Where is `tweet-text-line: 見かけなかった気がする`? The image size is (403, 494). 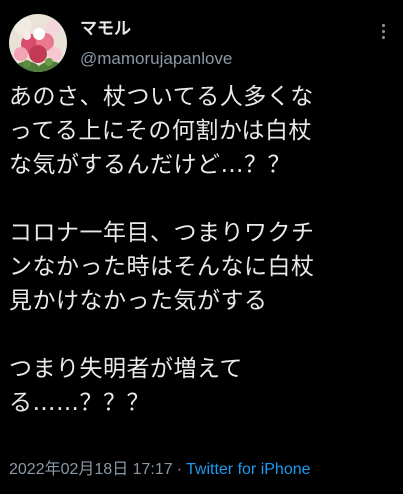 tweet-text-line: 見かけなかった気がする is located at coordinates (138, 301).